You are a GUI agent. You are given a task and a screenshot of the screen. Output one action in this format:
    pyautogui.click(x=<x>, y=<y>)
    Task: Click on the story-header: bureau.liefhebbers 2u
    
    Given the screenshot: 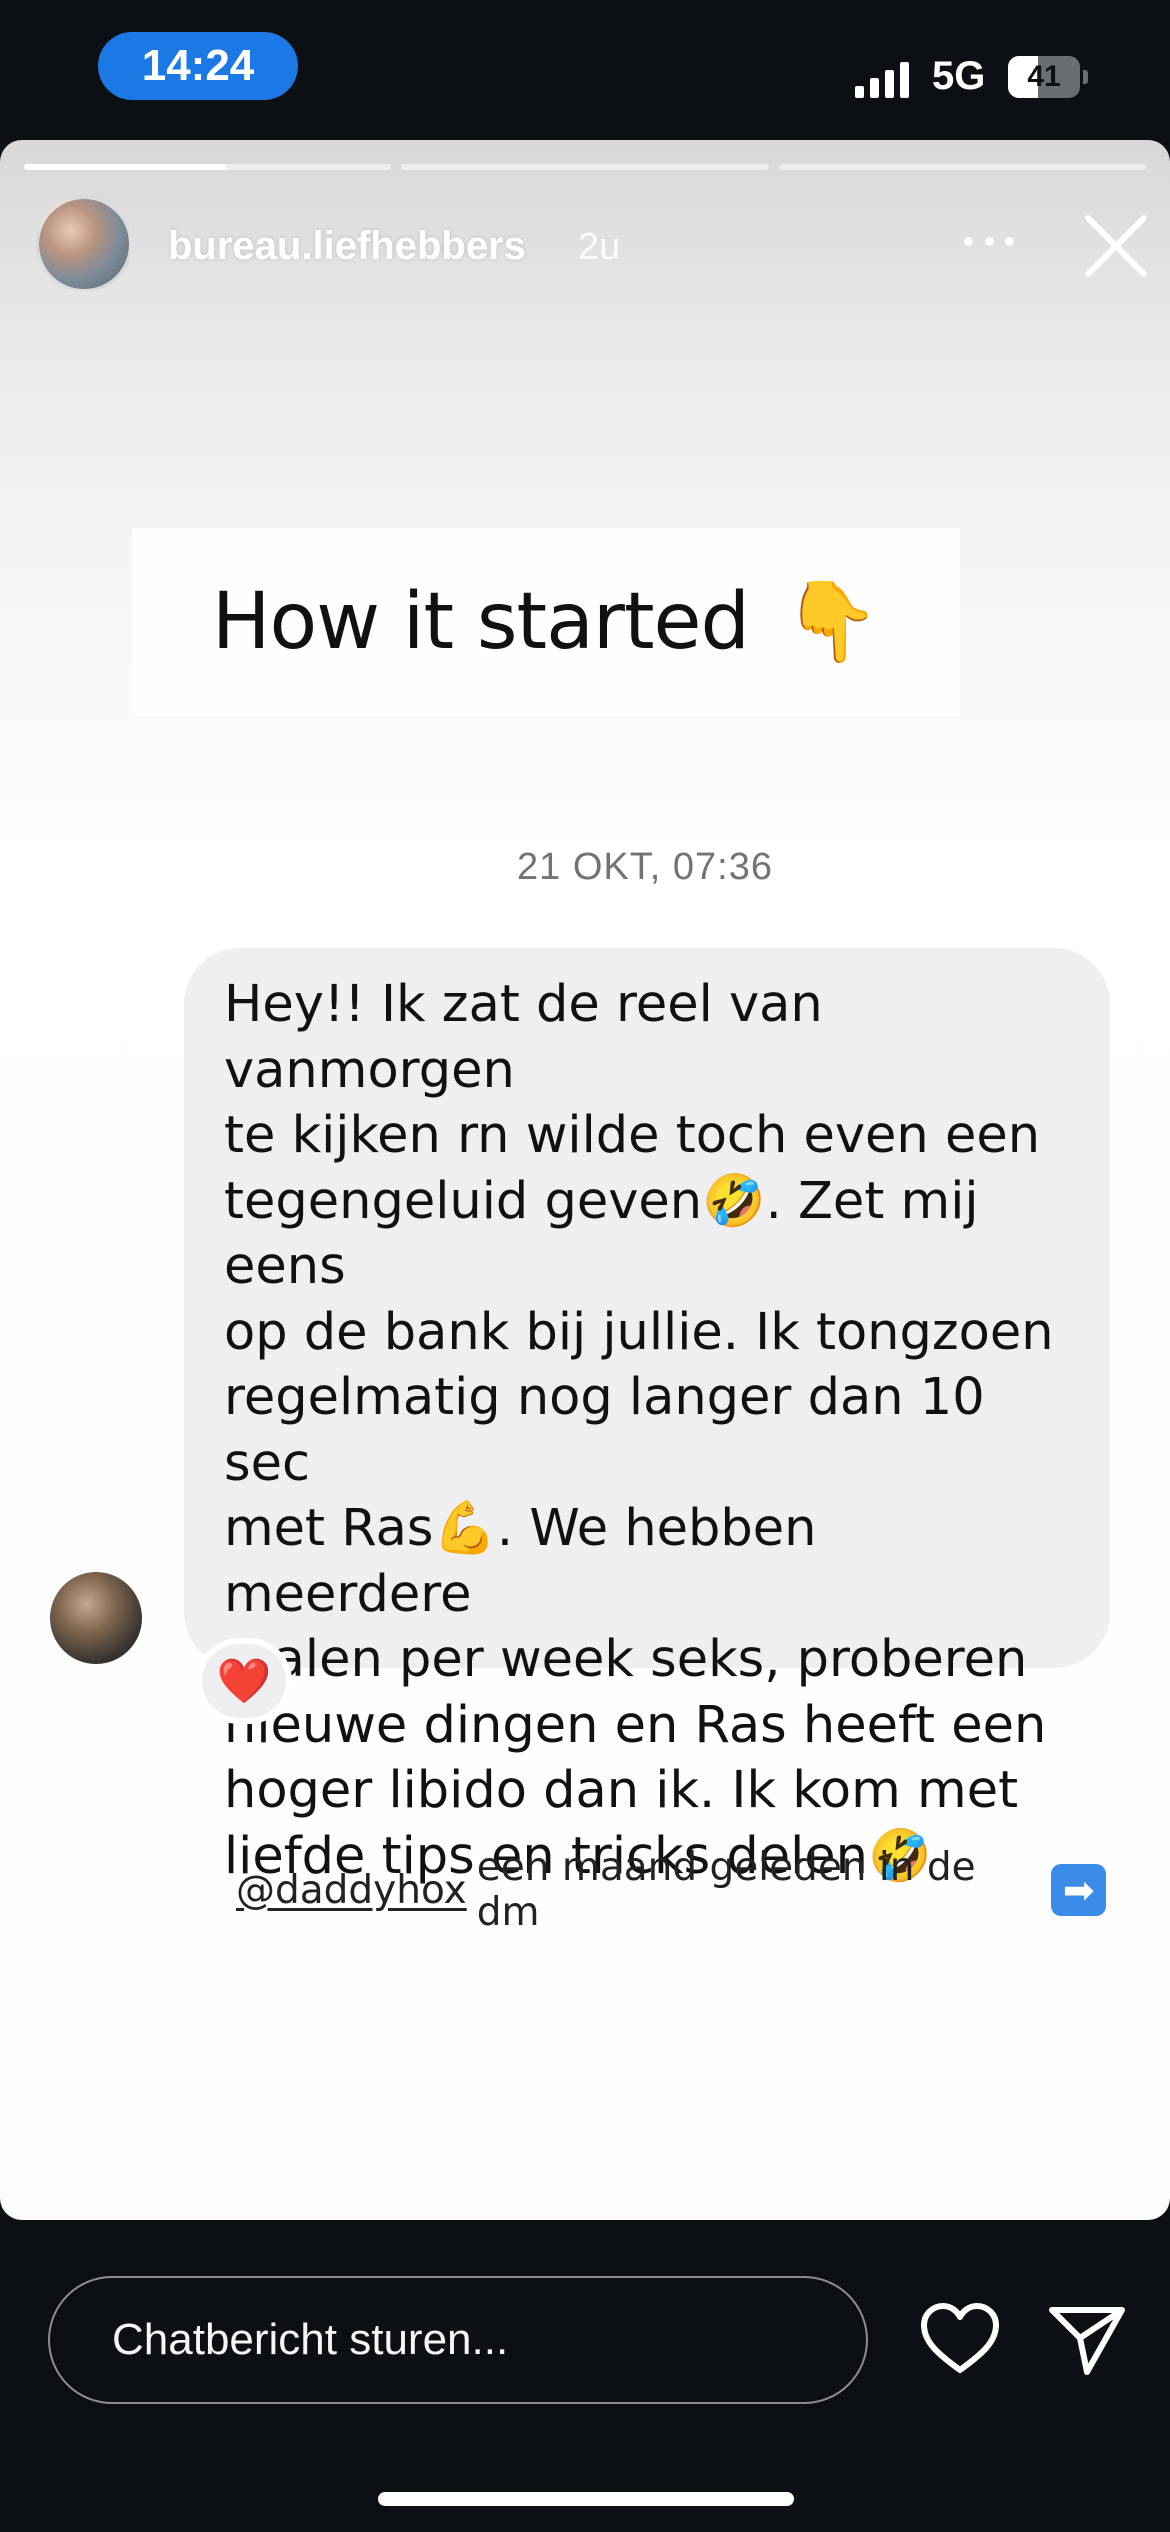 What is the action you would take?
    pyautogui.click(x=591, y=244)
    